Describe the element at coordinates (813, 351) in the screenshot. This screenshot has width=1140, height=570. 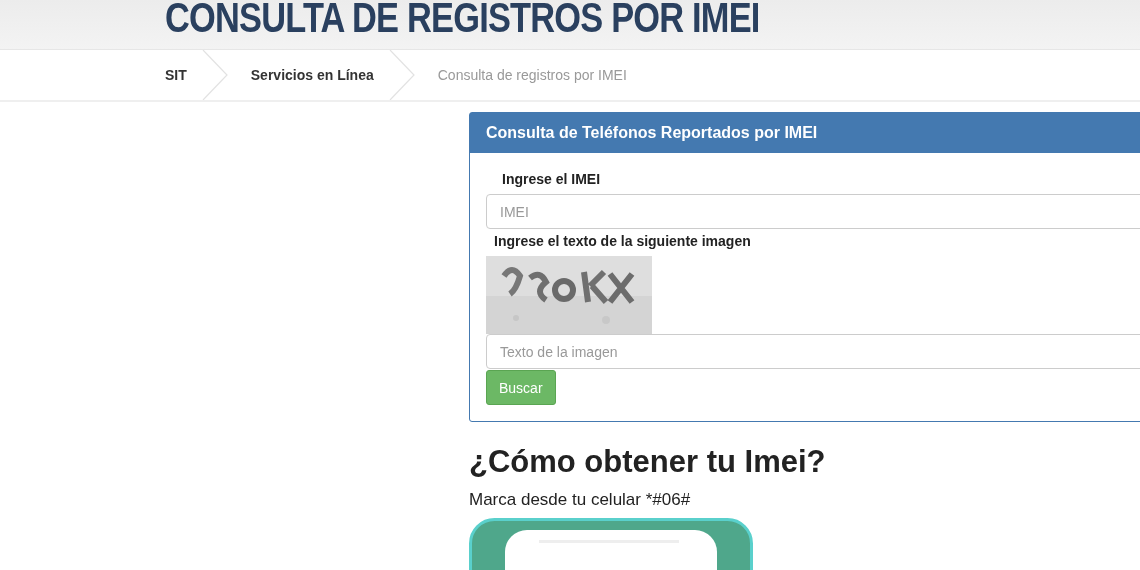
I see `captcha-input-field: Texto de la imagen` at that location.